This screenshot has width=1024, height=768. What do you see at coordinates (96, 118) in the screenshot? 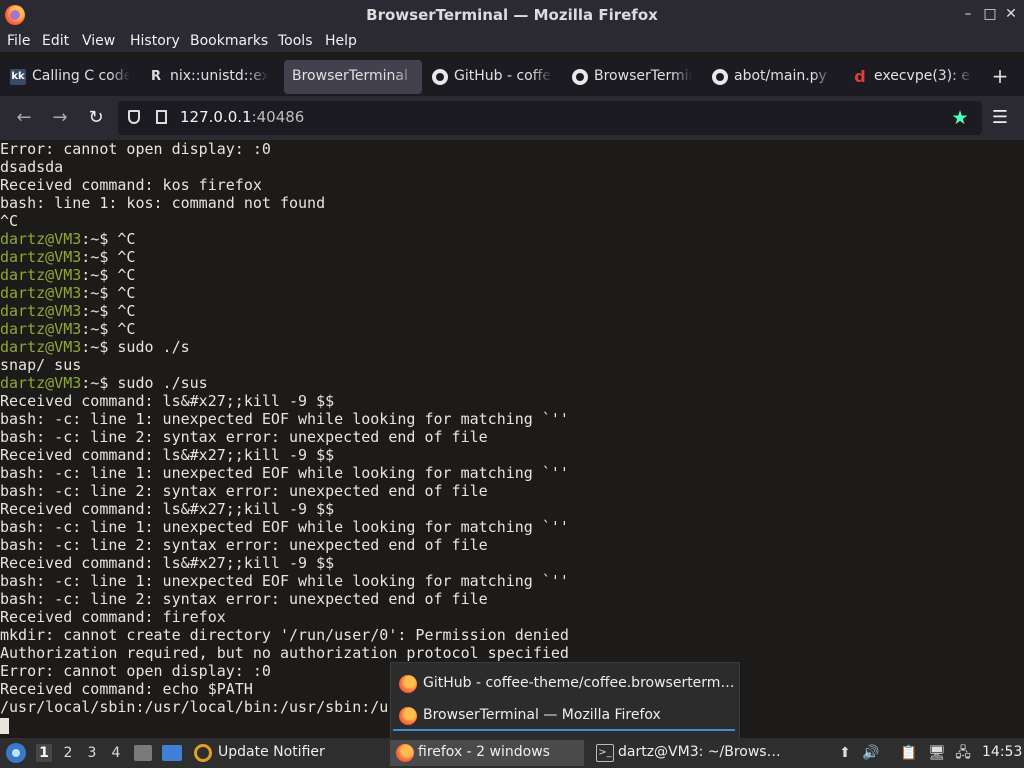
I see `reload-button: ↻` at bounding box center [96, 118].